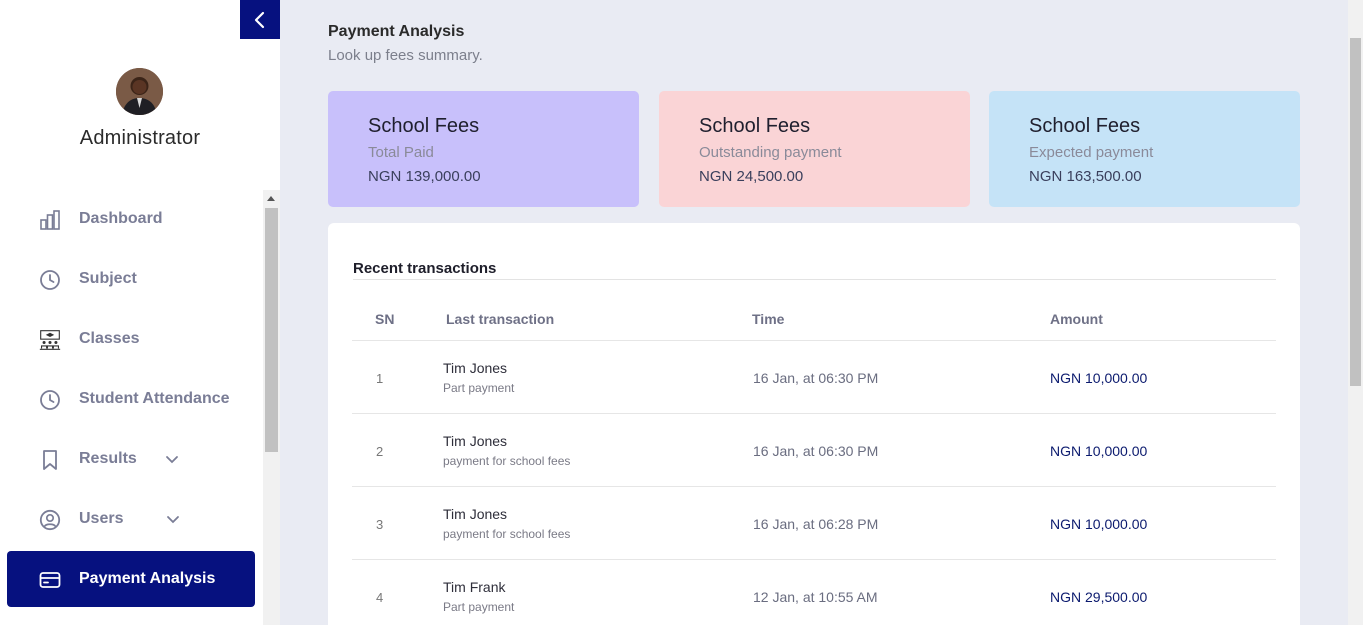 This screenshot has width=1363, height=625. I want to click on sidebar-item-label: Payment Analysis, so click(147, 578).